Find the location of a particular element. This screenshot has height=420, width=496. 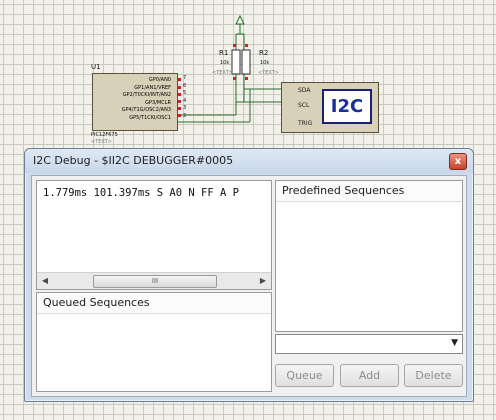

r1-value-label: 10k is located at coordinates (225, 63).